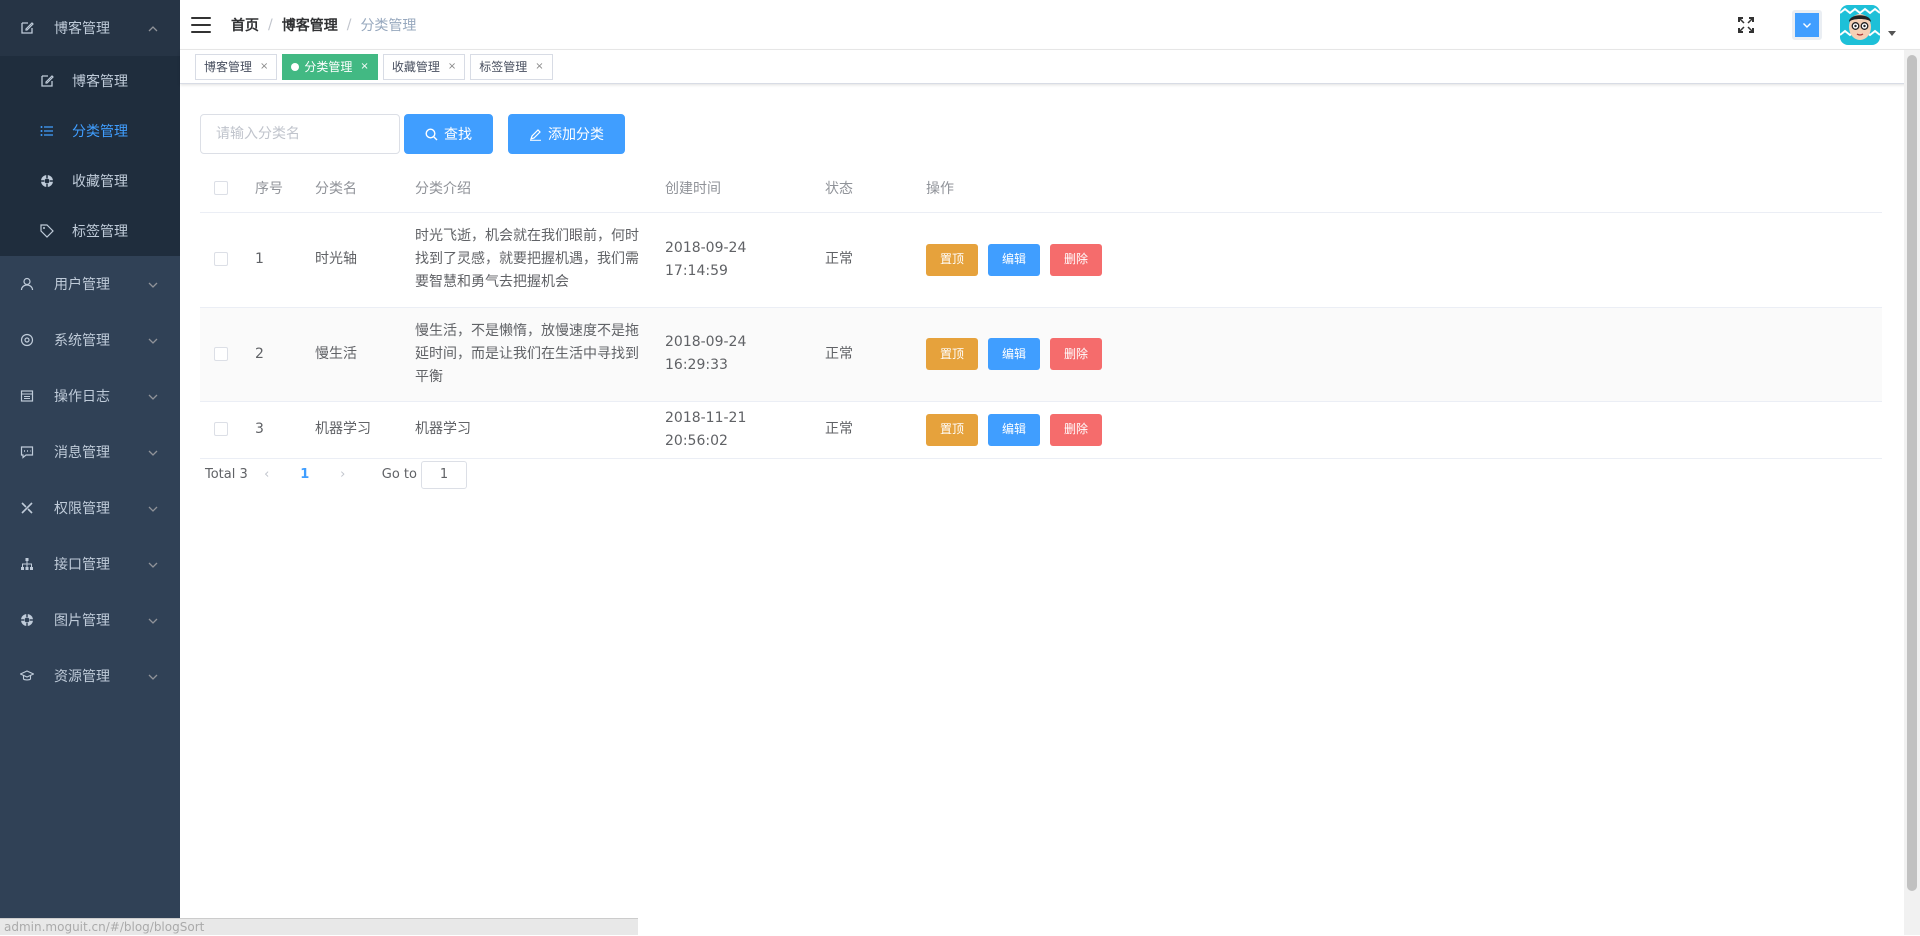 Image resolution: width=1920 pixels, height=936 pixels. I want to click on search-button-label: 查找, so click(458, 134).